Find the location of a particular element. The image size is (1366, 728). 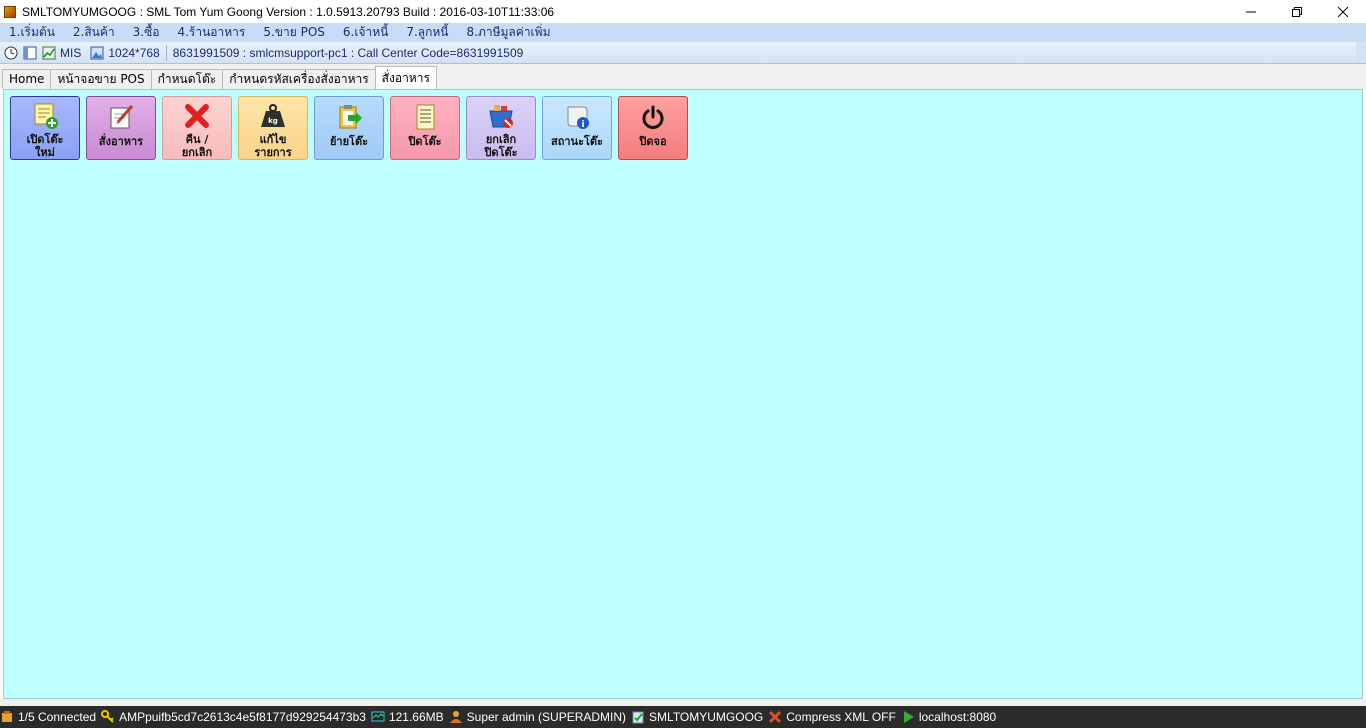

status-memory: 121.66MB is located at coordinates (407, 717).